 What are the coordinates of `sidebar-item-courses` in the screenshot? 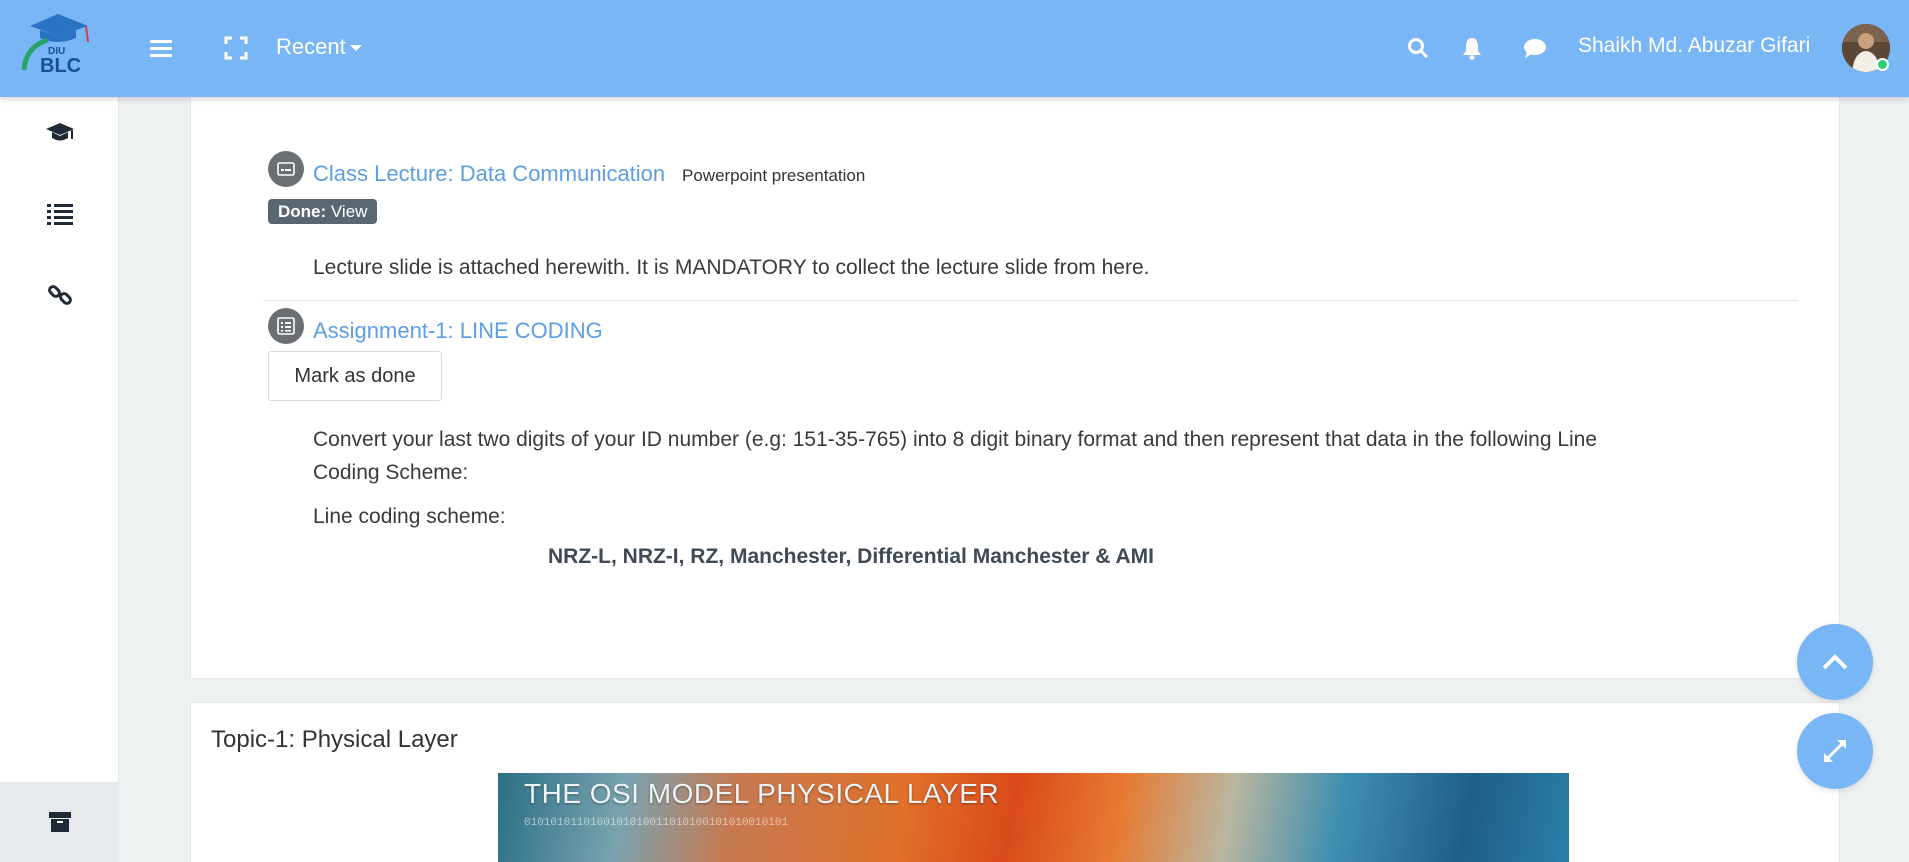 It's located at (60, 133).